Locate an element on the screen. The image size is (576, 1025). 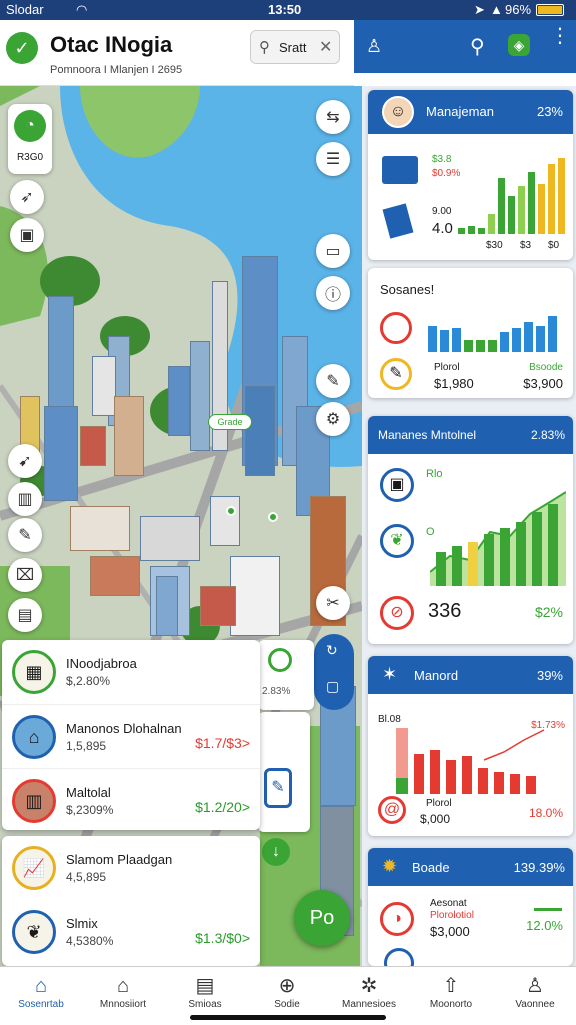
nav-item-profile: ♙ Vaonnee is located at coordinates (535, 996).